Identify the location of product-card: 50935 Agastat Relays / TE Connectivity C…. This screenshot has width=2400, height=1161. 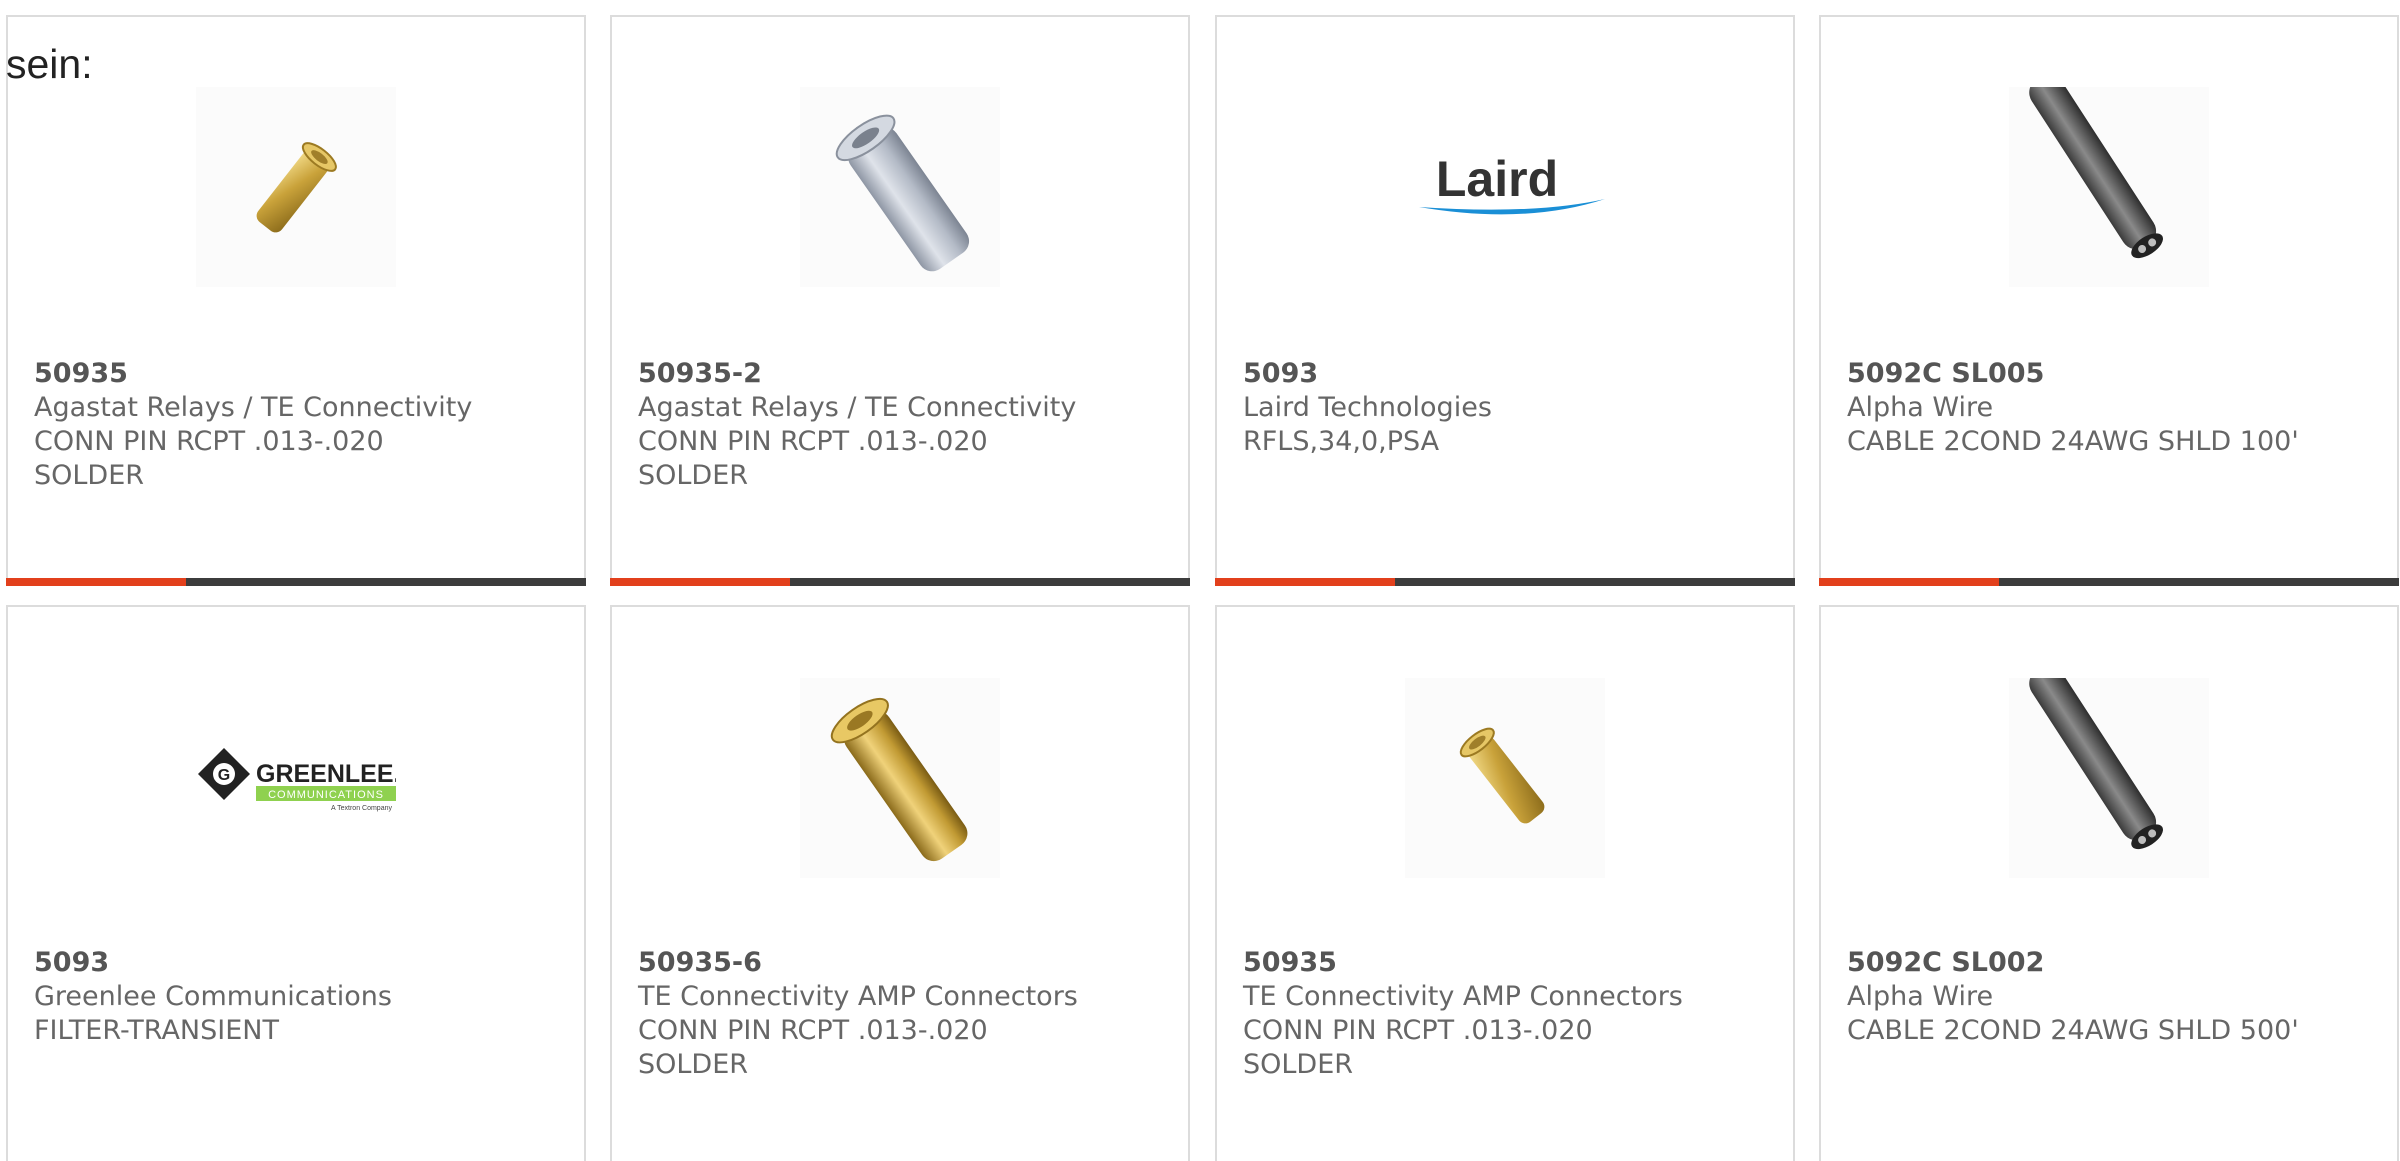
(296, 300).